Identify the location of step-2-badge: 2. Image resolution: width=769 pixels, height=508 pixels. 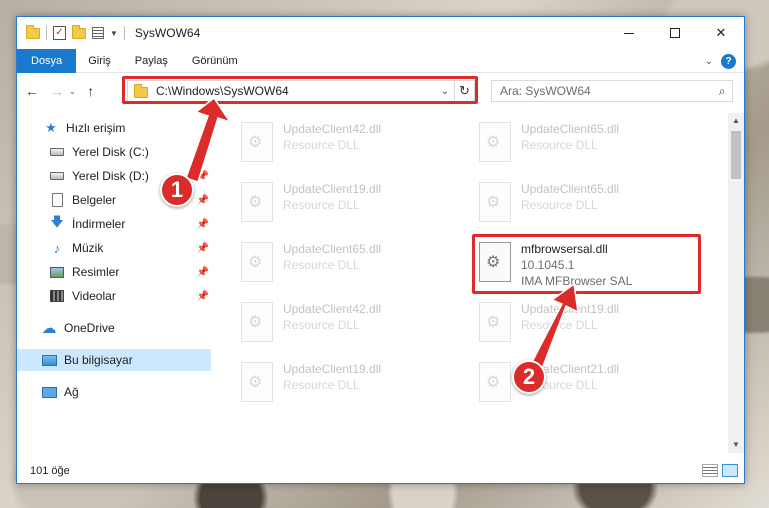
(529, 377).